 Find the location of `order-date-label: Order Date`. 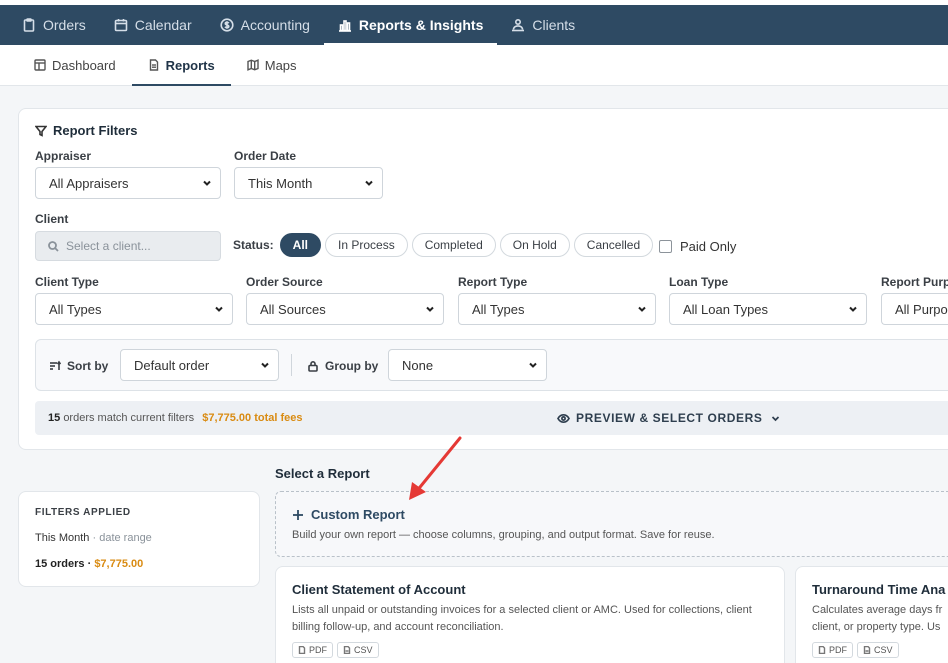

order-date-label: Order Date is located at coordinates (265, 156).